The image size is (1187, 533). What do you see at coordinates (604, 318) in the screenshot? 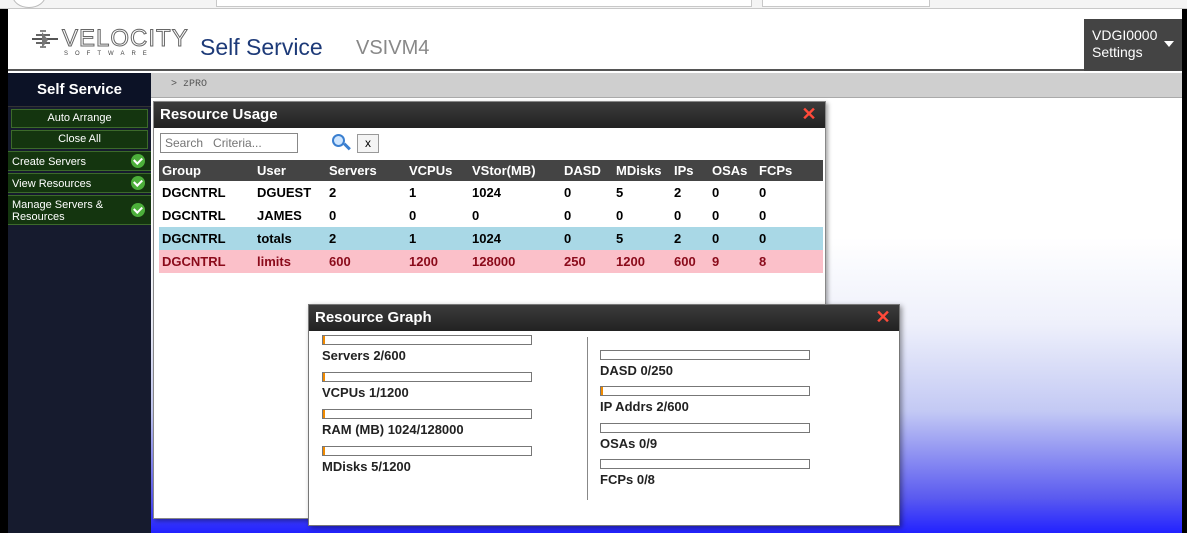
I see `window-titlebar: Resource Graph ✕` at bounding box center [604, 318].